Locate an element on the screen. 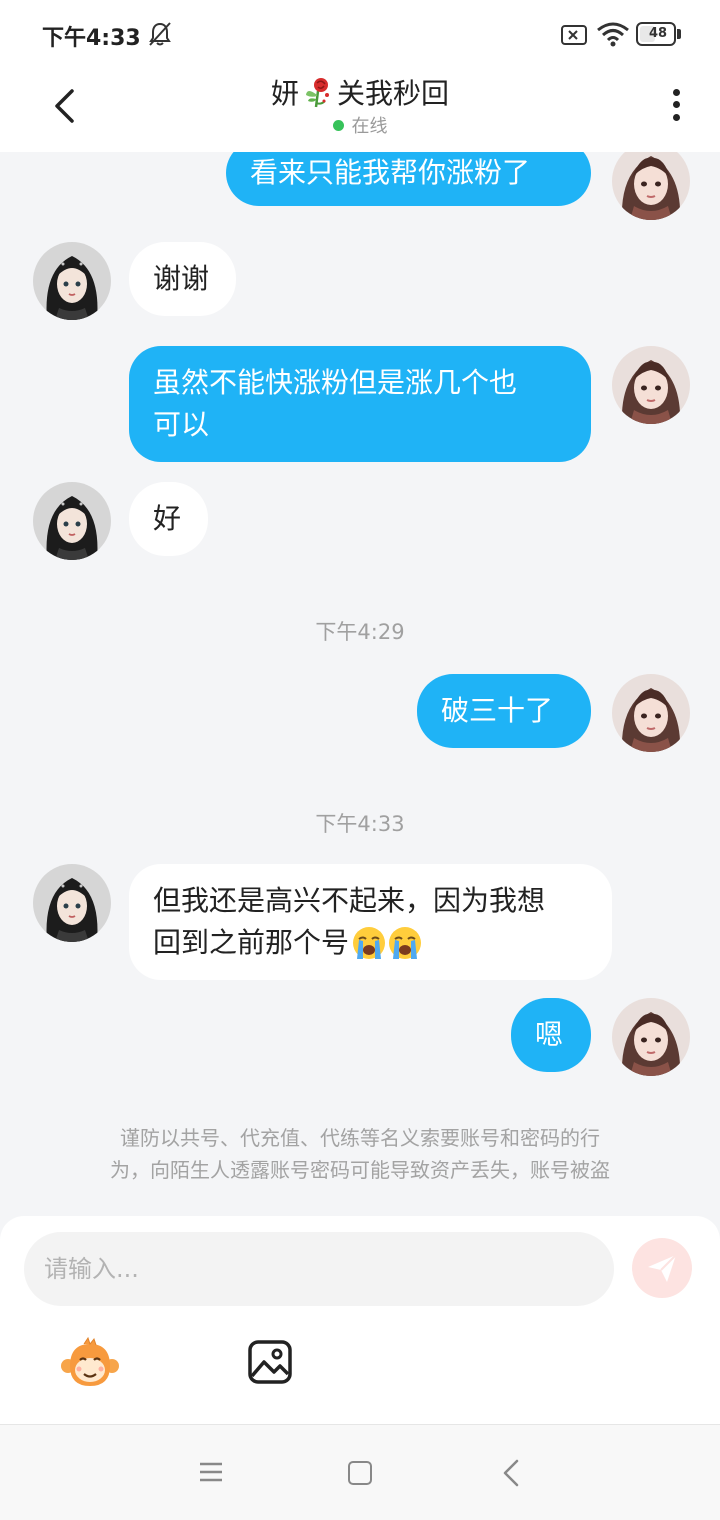 This screenshot has width=720, height=1520. send-icon is located at coordinates (662, 1268).